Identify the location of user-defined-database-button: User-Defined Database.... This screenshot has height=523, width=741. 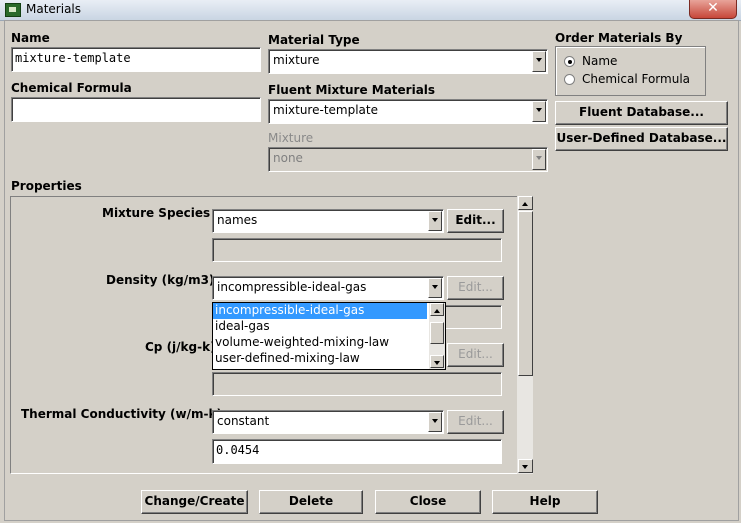
(641, 139).